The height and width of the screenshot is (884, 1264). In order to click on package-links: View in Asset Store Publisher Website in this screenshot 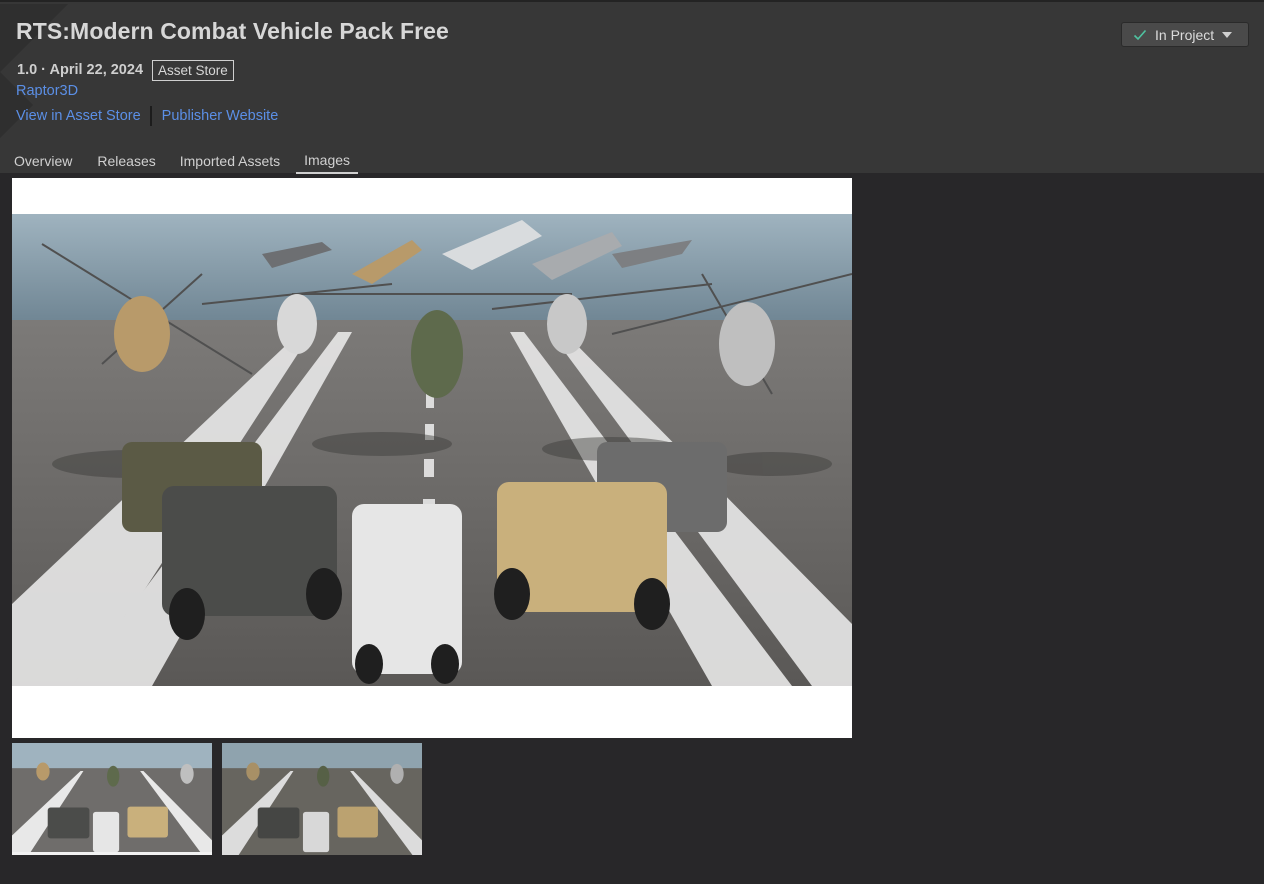, I will do `click(147, 116)`.